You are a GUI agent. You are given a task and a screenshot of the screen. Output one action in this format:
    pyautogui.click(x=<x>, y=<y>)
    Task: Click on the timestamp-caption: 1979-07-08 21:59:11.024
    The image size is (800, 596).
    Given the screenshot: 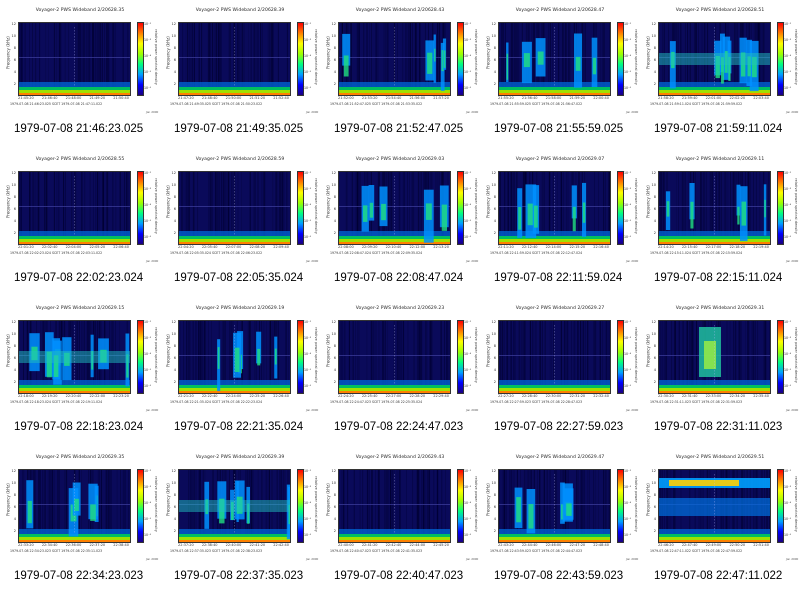 What is the action you would take?
    pyautogui.click(x=718, y=129)
    